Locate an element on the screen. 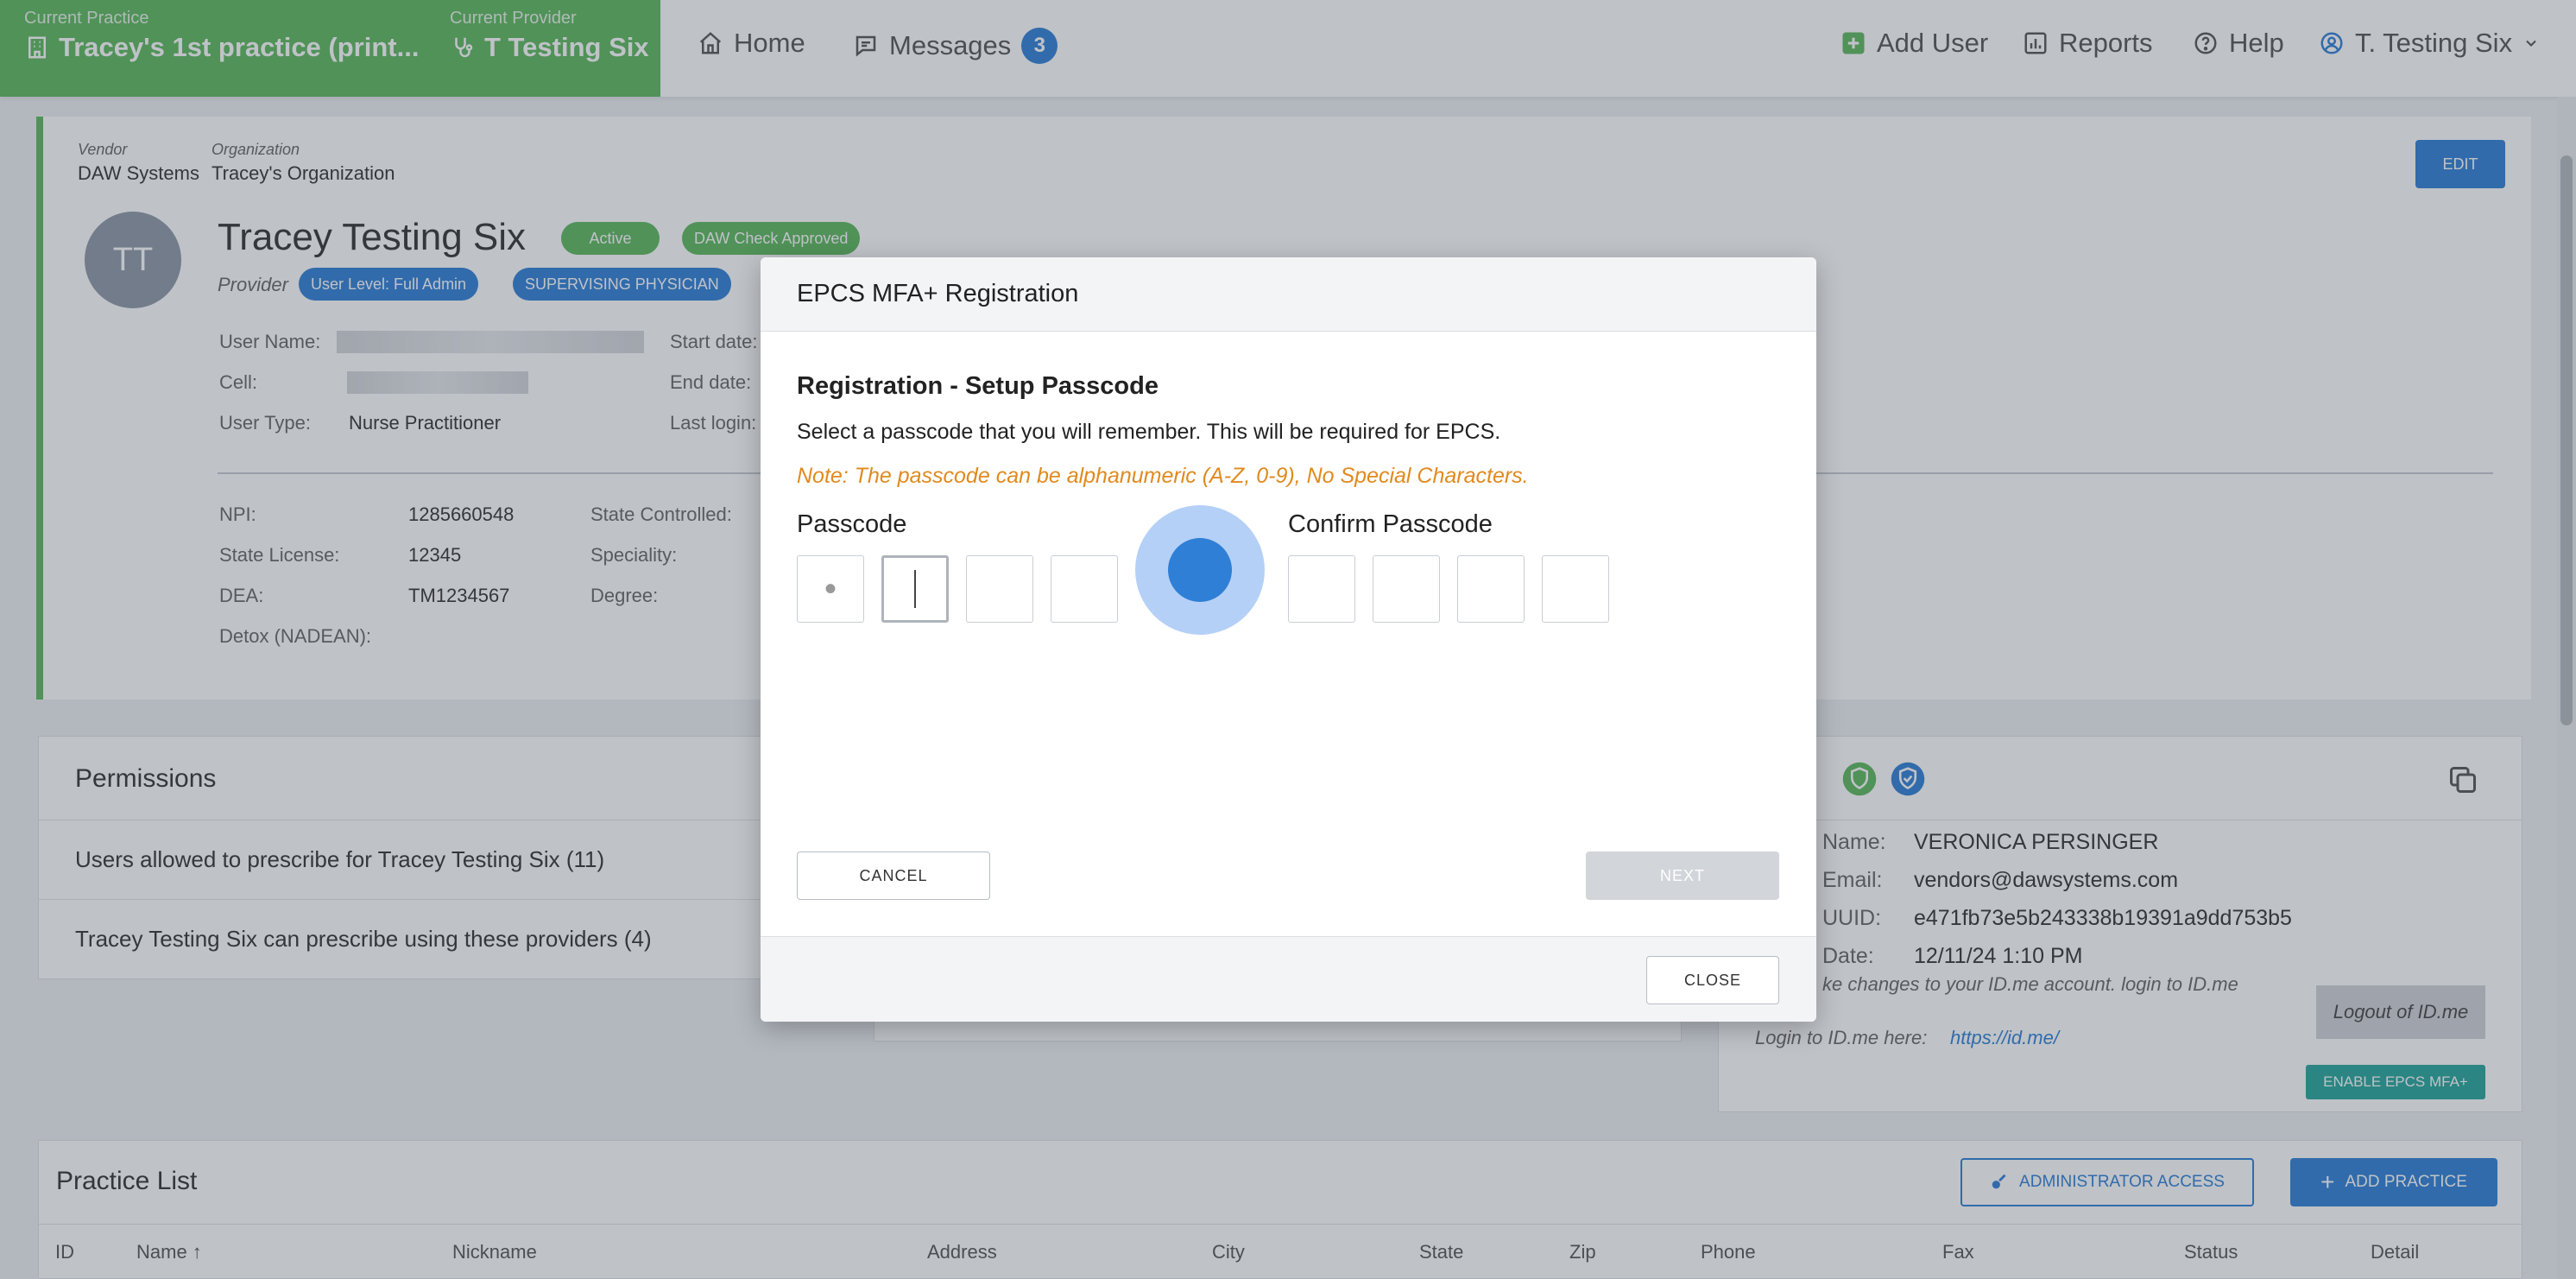 The image size is (2576, 1279). modal-header: EPCS MFA+ Registration is located at coordinates (1288, 295).